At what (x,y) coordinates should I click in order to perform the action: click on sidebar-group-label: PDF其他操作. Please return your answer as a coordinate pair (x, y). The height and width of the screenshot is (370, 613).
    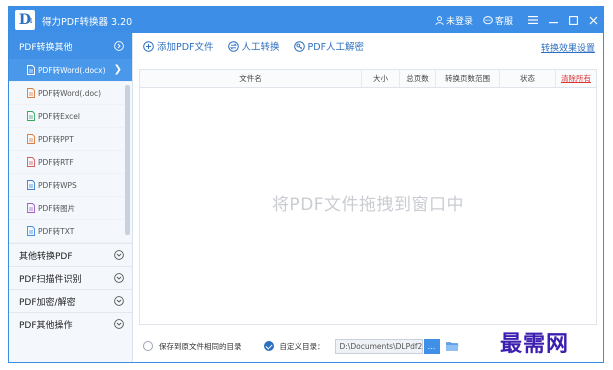
    Looking at the image, I should click on (46, 325).